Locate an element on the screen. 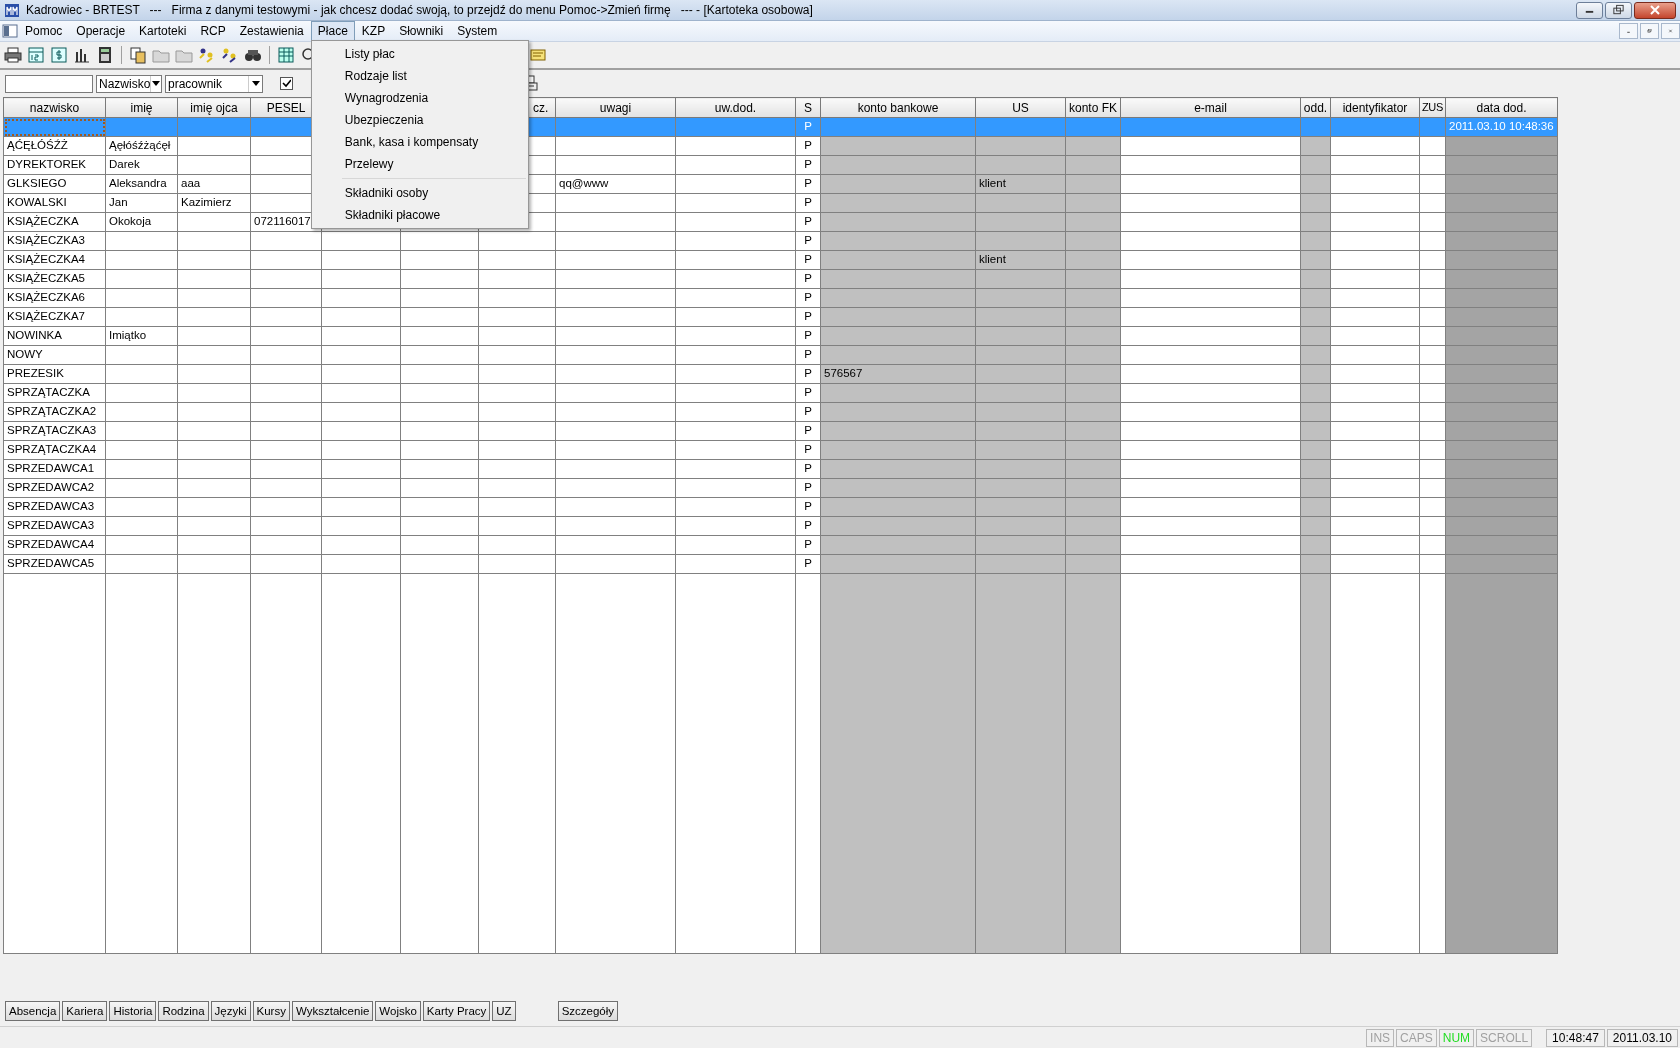 This screenshot has width=1680, height=1048. printer-icon is located at coordinates (13, 55).